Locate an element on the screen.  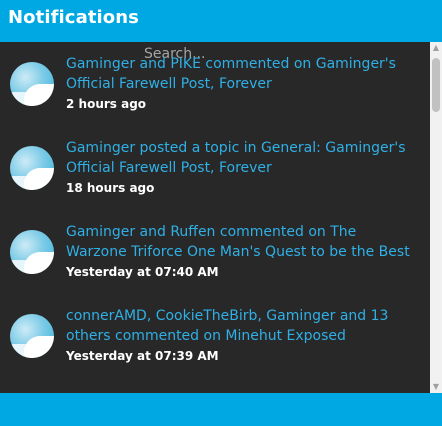
notifications-header: Notifications is located at coordinates (221, 21).